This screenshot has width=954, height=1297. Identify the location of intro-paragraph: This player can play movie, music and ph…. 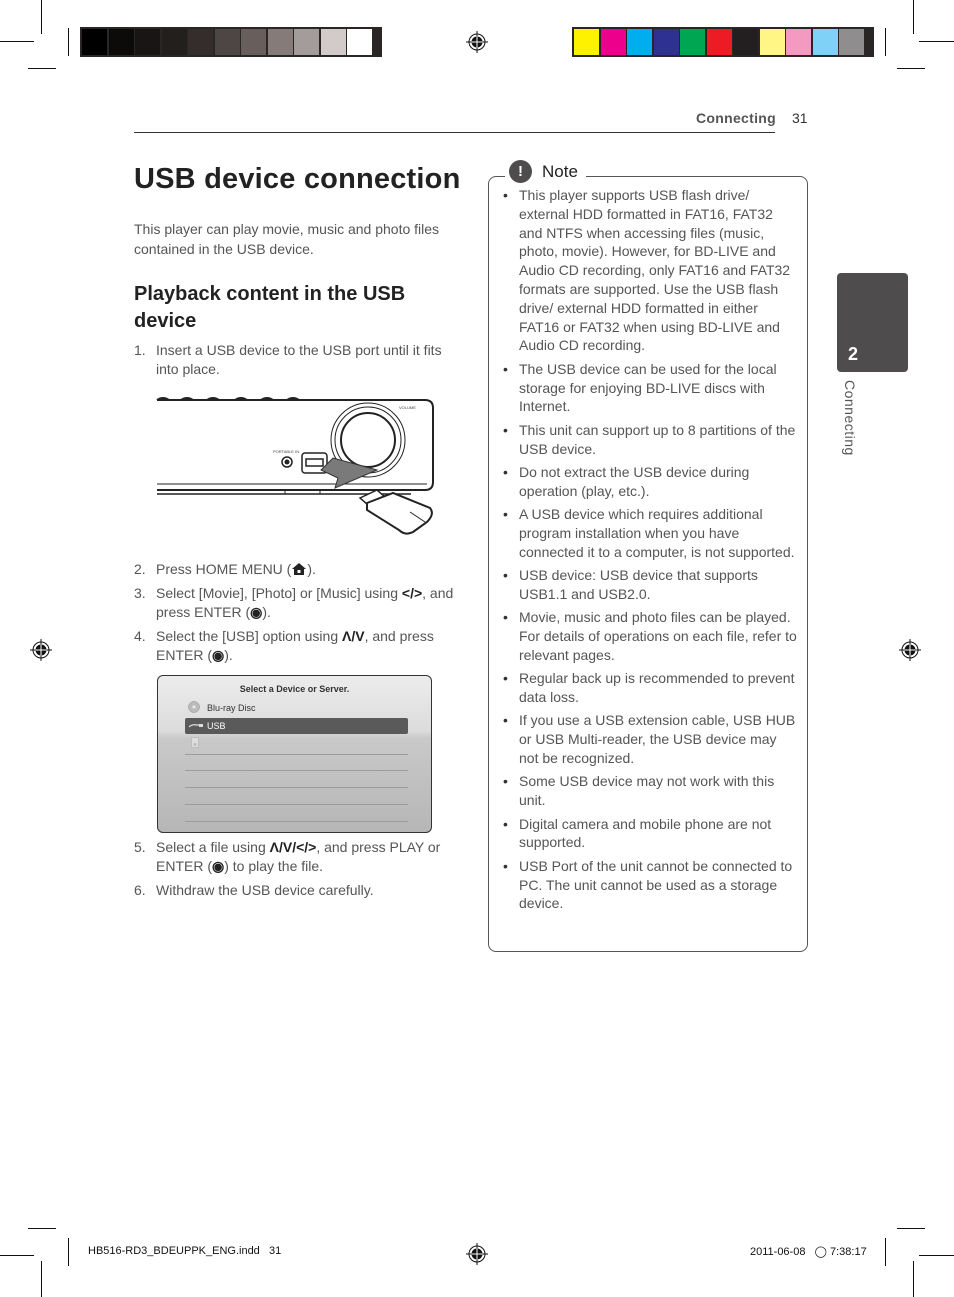
(287, 239).